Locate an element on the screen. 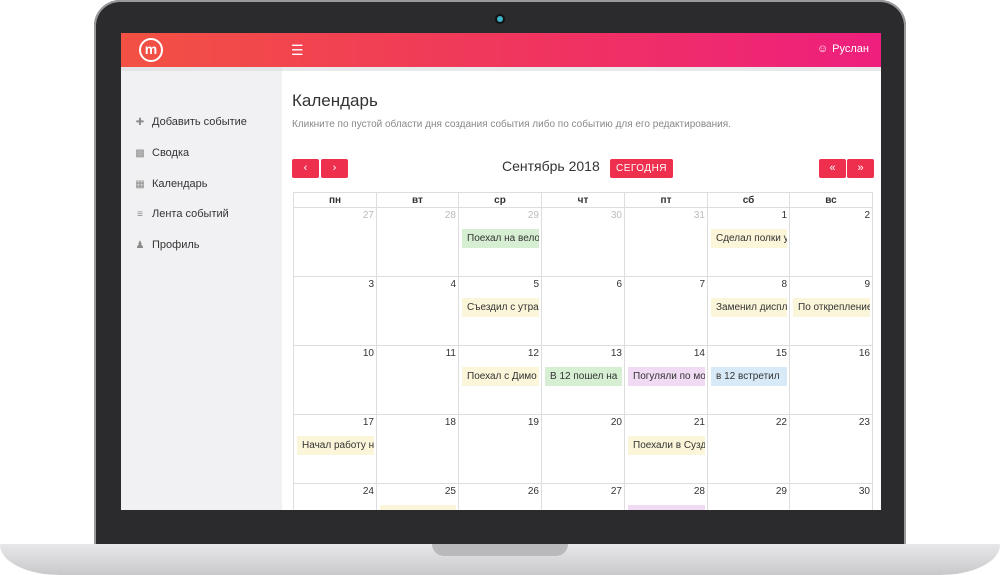 This screenshot has width=1000, height=575. day-cell: 12 Поехал с Димо is located at coordinates (500, 380).